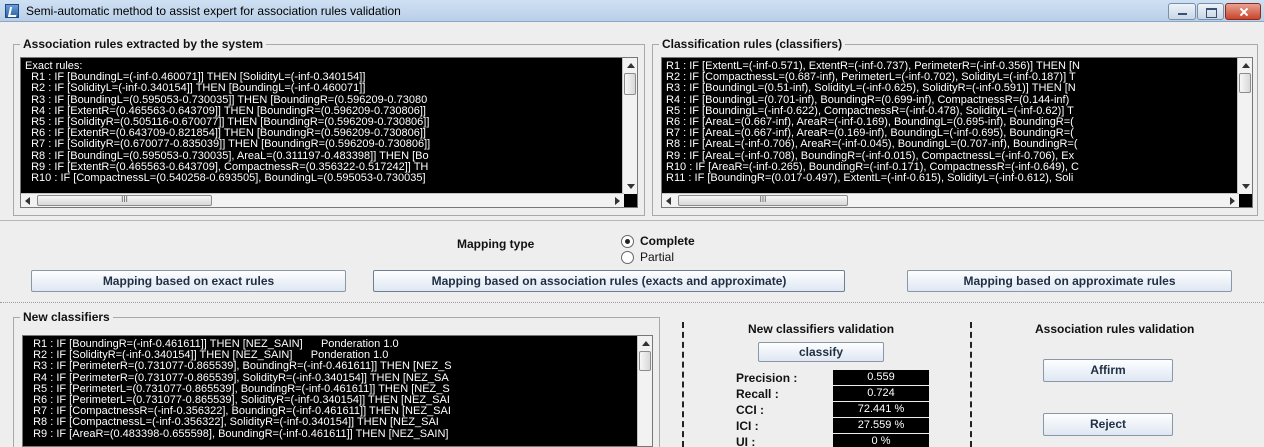 The image size is (1264, 447). What do you see at coordinates (644, 391) in the screenshot?
I see `new-classifiers-vscroll` at bounding box center [644, 391].